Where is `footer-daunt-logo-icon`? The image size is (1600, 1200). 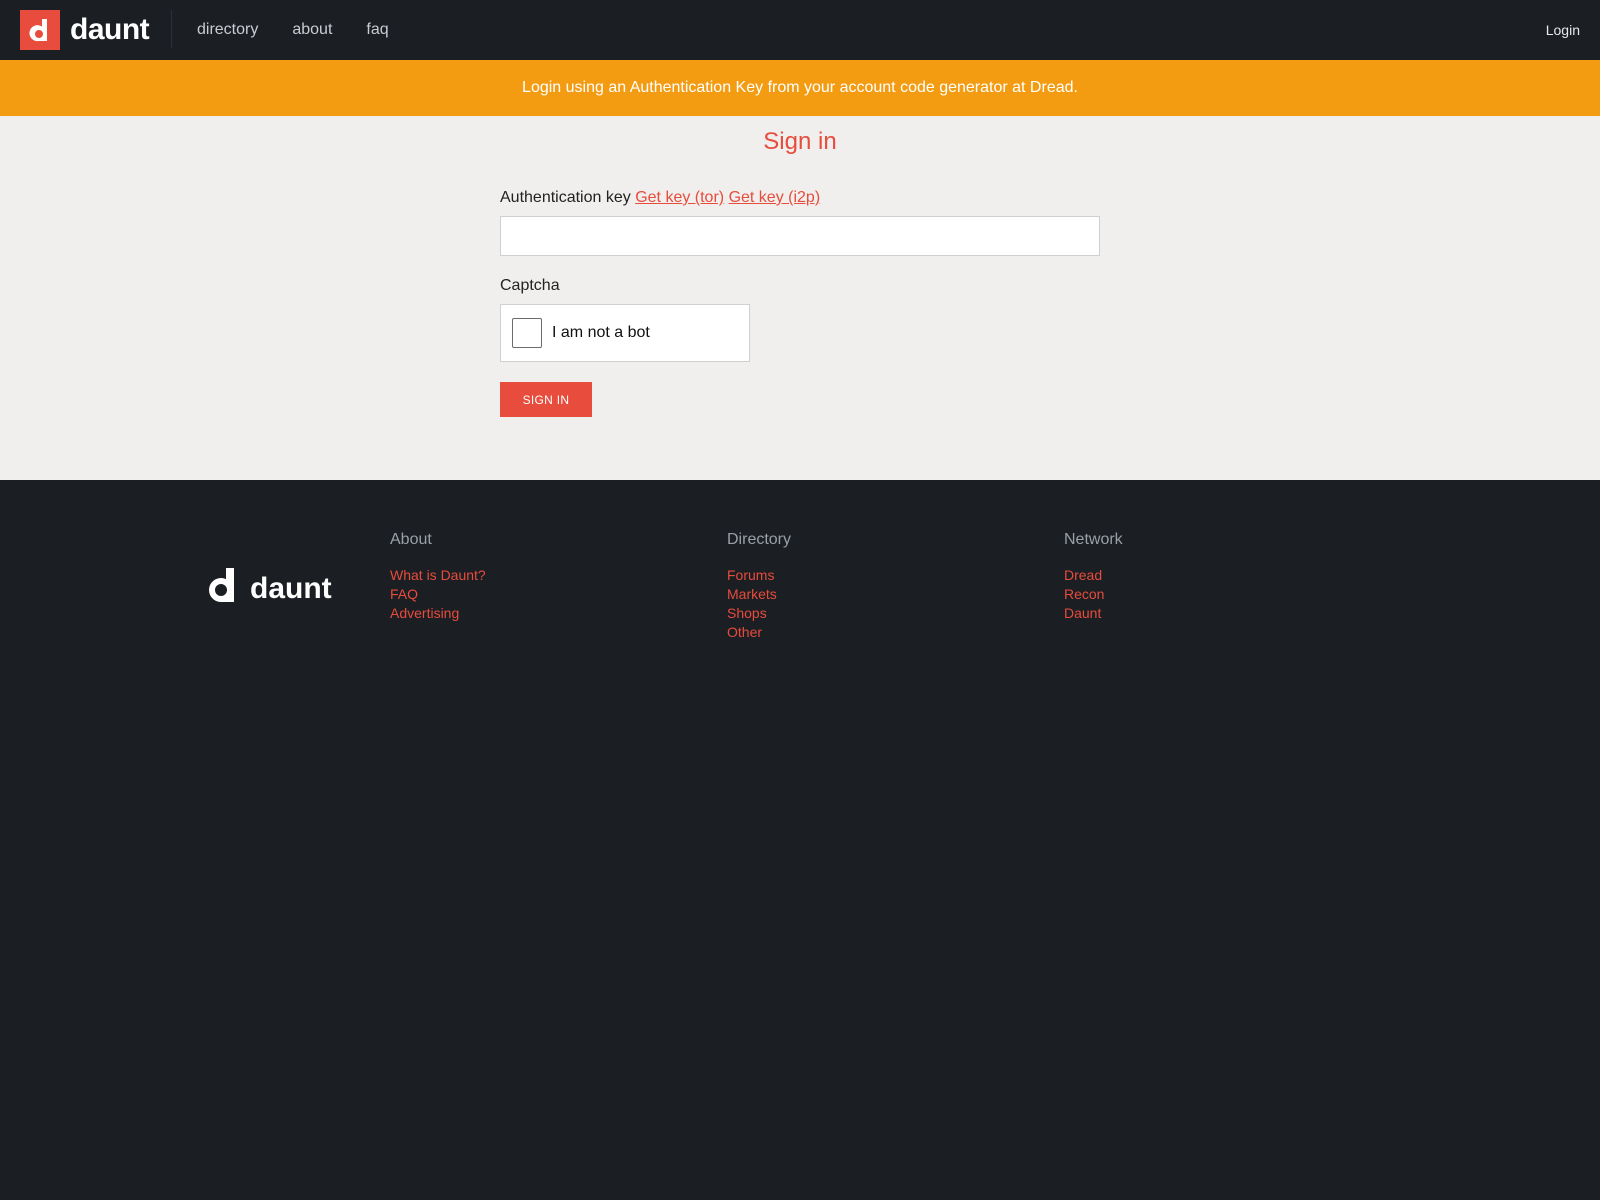 footer-daunt-logo-icon is located at coordinates (221, 588).